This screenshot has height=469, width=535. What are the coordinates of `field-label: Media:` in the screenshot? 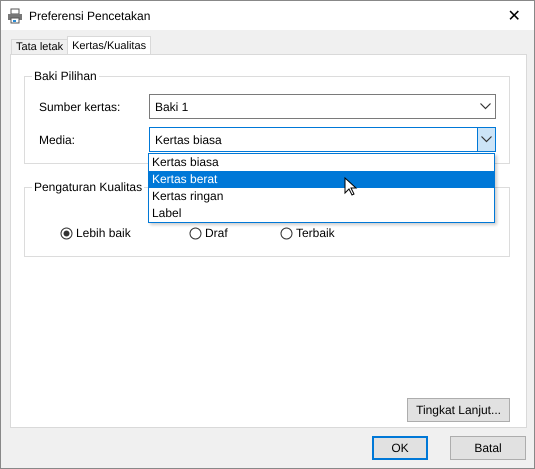 It's located at (57, 139).